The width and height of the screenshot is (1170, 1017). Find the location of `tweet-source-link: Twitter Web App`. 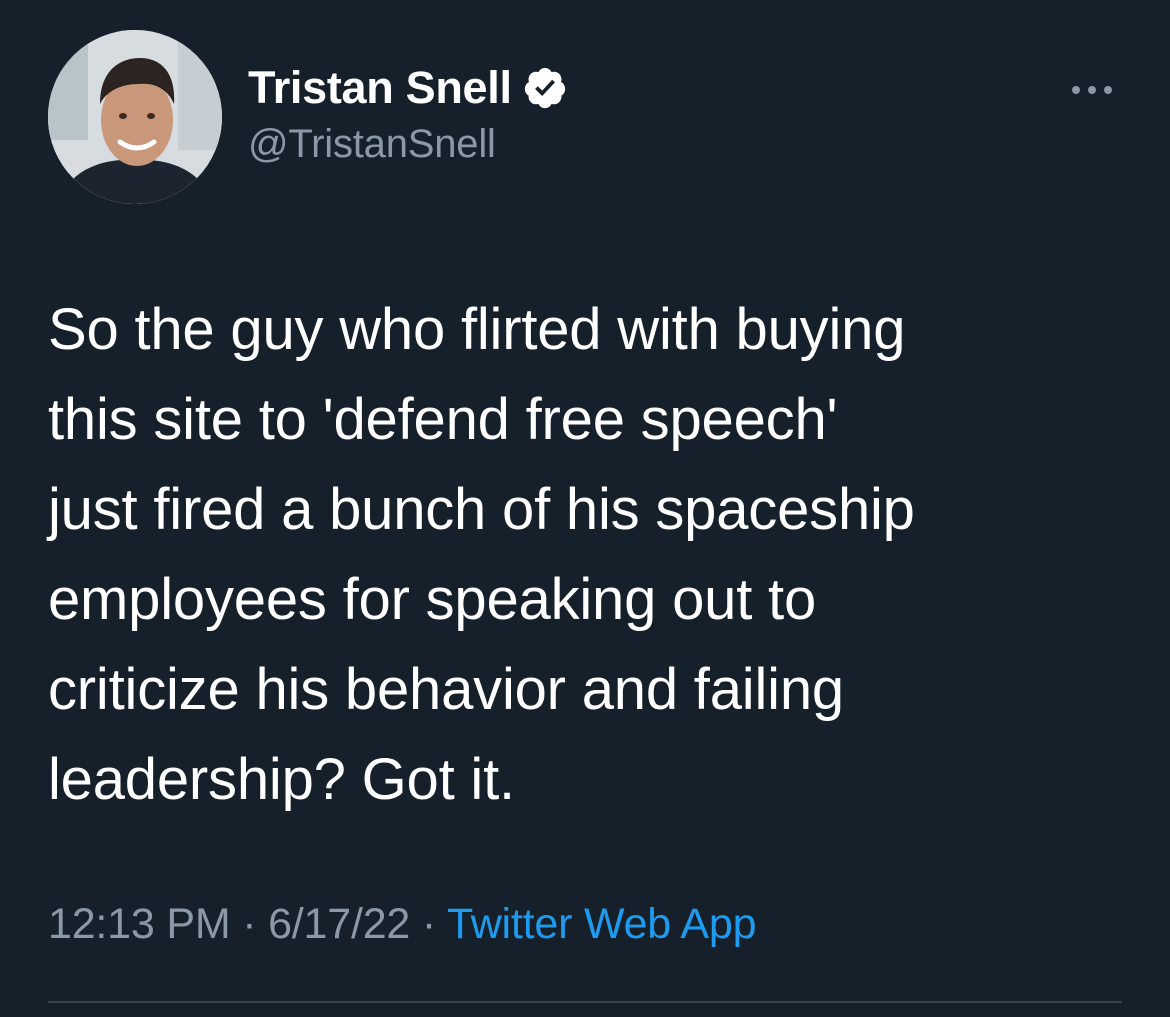

tweet-source-link: Twitter Web App is located at coordinates (601, 924).